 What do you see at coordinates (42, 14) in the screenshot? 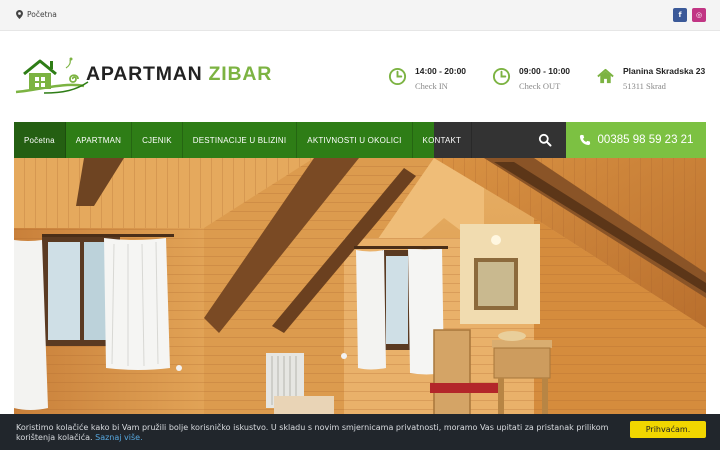
I see `breadcrumb-home: Početna` at bounding box center [42, 14].